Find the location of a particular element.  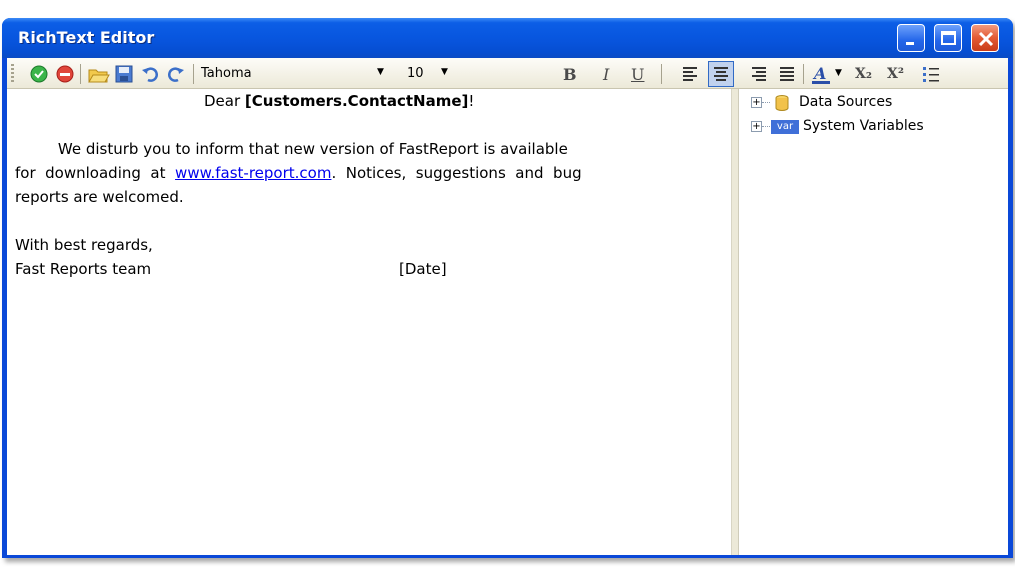

svg-text: A is located at coordinates (819, 73).